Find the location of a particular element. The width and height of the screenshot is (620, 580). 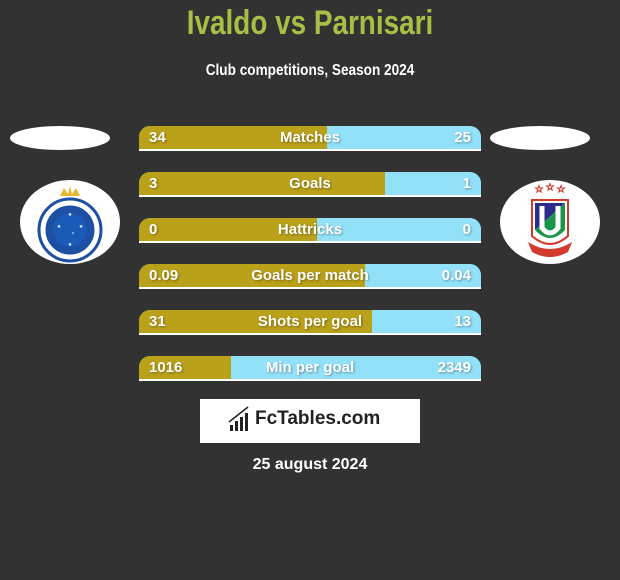

competition-subtitle: Club competitions, Season 2024 is located at coordinates (310, 70).